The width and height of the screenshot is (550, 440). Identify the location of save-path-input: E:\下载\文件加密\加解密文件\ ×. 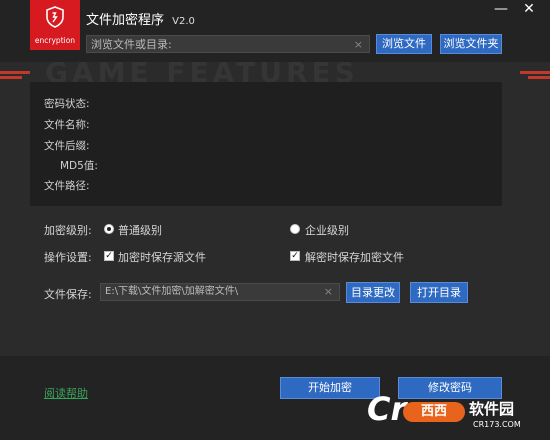
(220, 292).